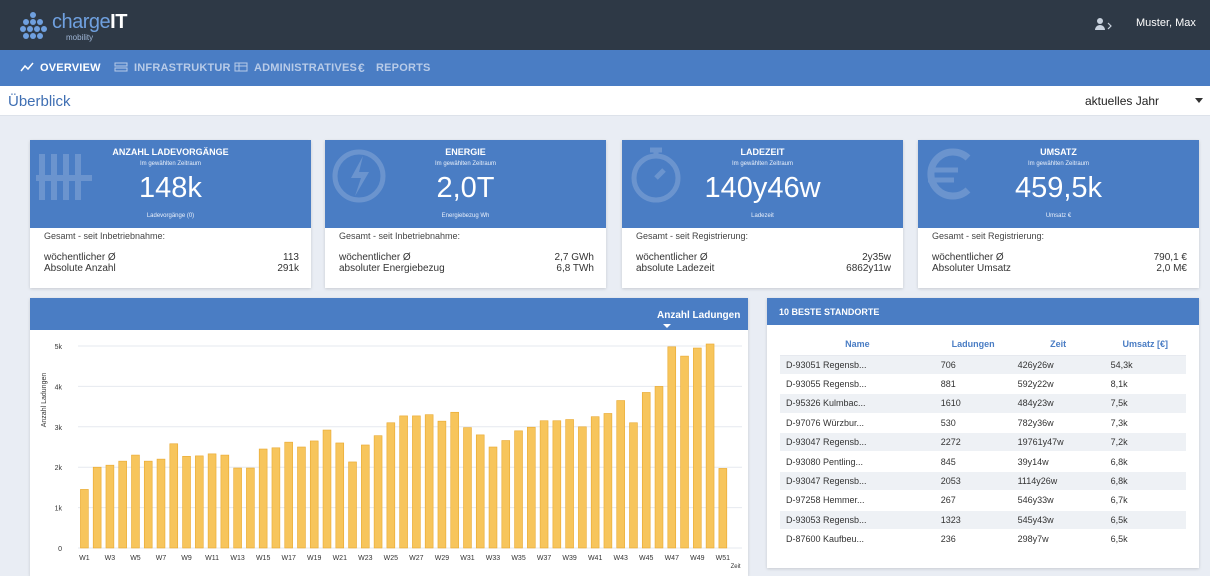  I want to click on column-header: Zeit, so click(1058, 344).